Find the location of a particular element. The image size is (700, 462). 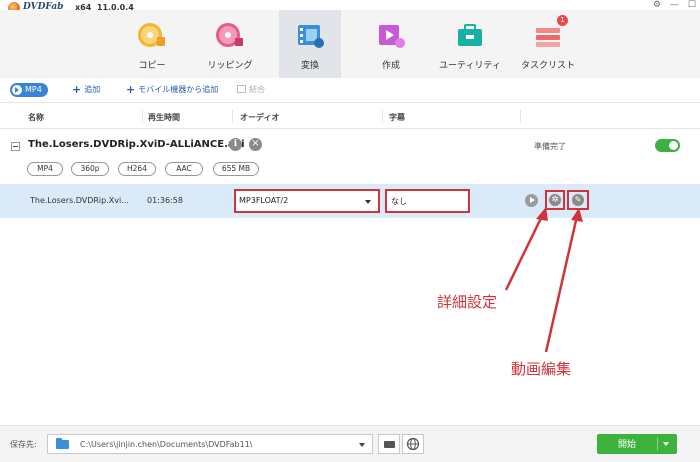

column-header: 名称 再生時間 オーディオ 字幕 is located at coordinates (350, 116).